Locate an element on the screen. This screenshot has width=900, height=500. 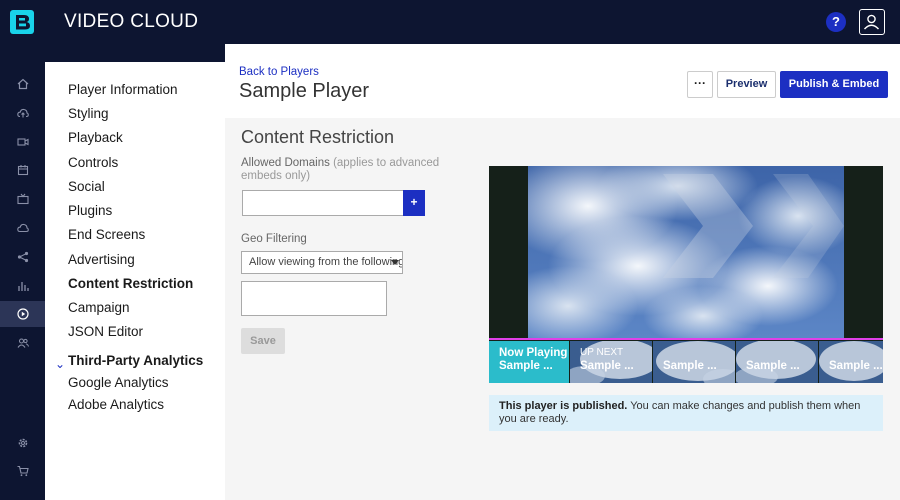
notice-bold-text: This player is published. is located at coordinates (563, 406).